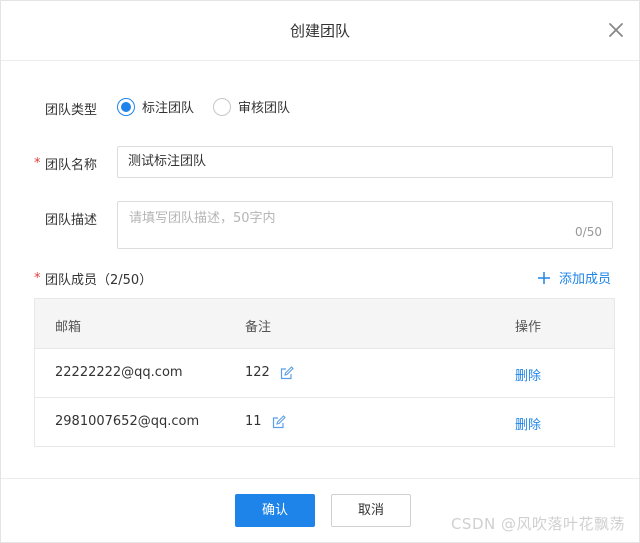 Image resolution: width=640 pixels, height=543 pixels. I want to click on confirm-button: 确认, so click(275, 510).